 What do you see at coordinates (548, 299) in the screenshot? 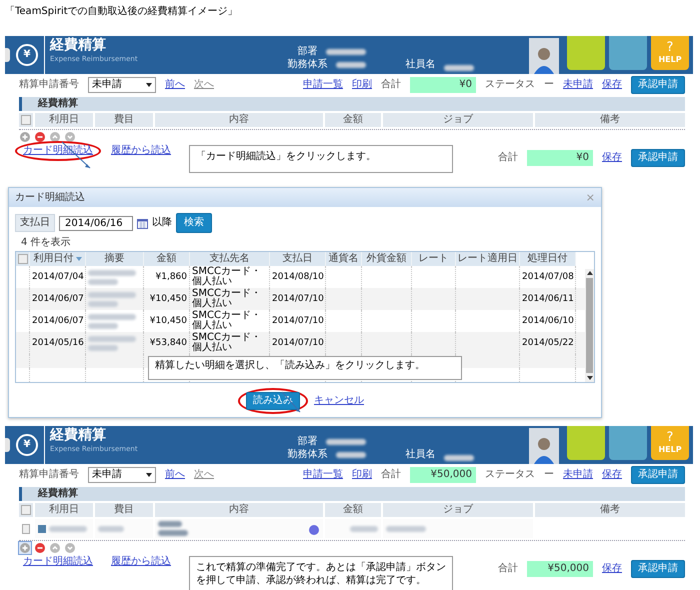
I see `table-cell: 2014/06/11` at bounding box center [548, 299].